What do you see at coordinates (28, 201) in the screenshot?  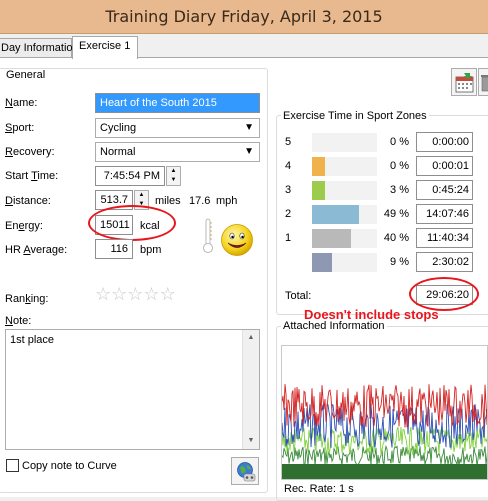 I see `distance-label: Distance:` at bounding box center [28, 201].